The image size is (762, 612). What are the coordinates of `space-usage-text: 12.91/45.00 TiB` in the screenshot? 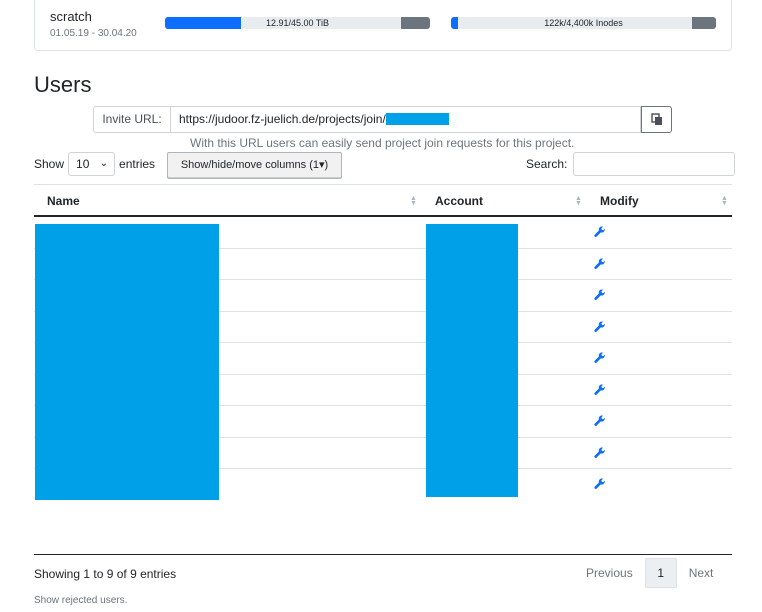 It's located at (297, 23).